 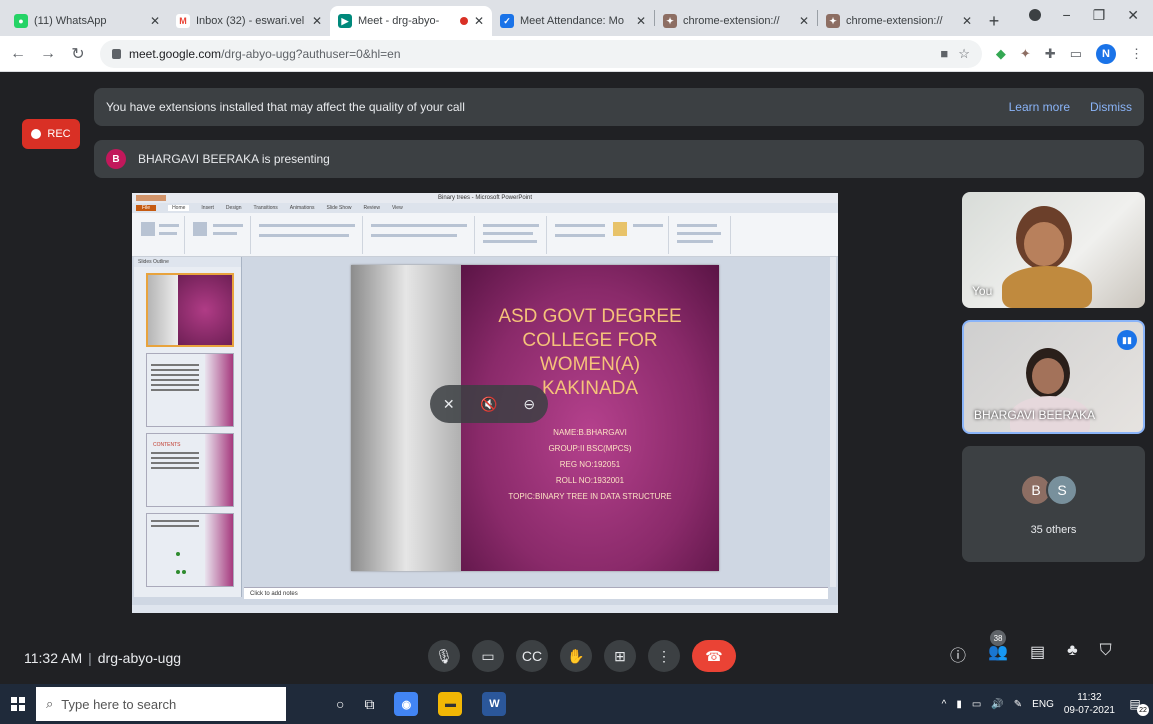 What do you see at coordinates (494, 704) in the screenshot?
I see `word-icon: W` at bounding box center [494, 704].